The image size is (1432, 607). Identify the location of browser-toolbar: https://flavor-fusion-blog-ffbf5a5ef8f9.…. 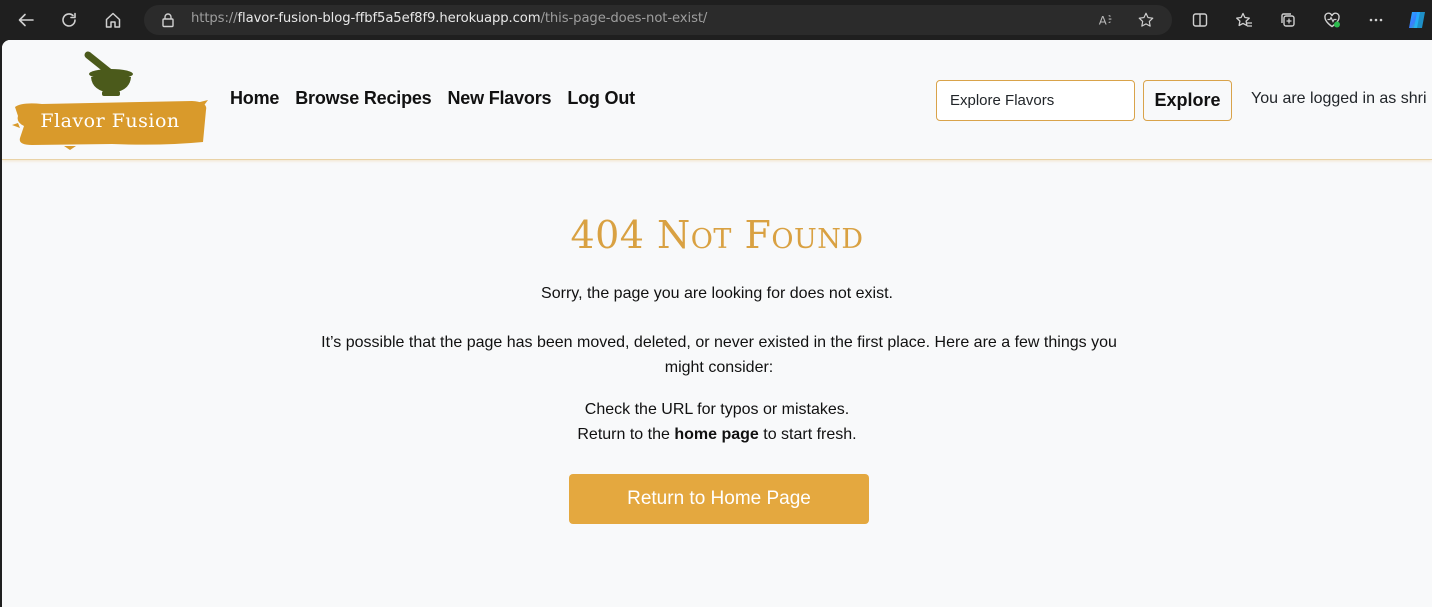
(716, 20).